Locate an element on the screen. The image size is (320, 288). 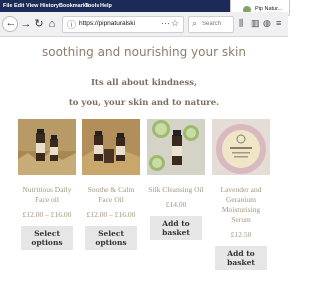
search-box: ⌕ is located at coordinates (211, 24).